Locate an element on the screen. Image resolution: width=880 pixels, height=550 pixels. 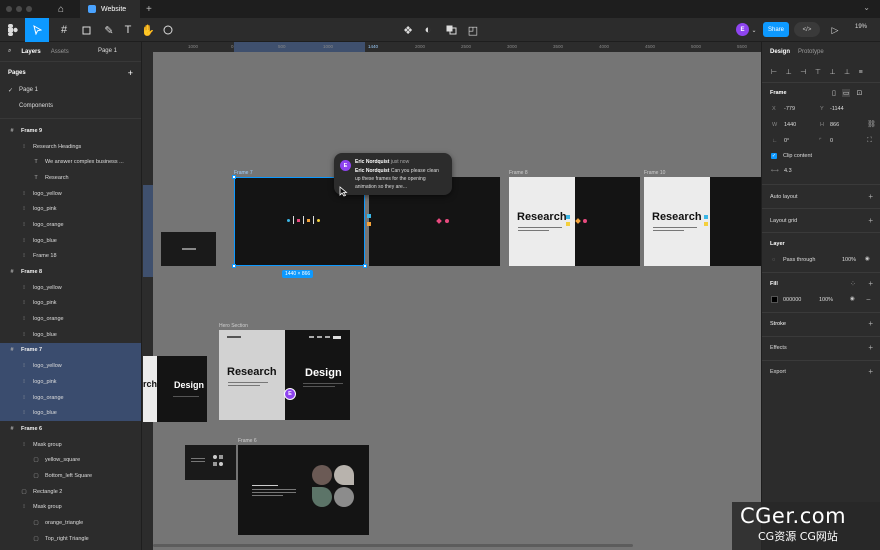
layer-row: ▢ yellow_square is located at coordinates (70, 460).